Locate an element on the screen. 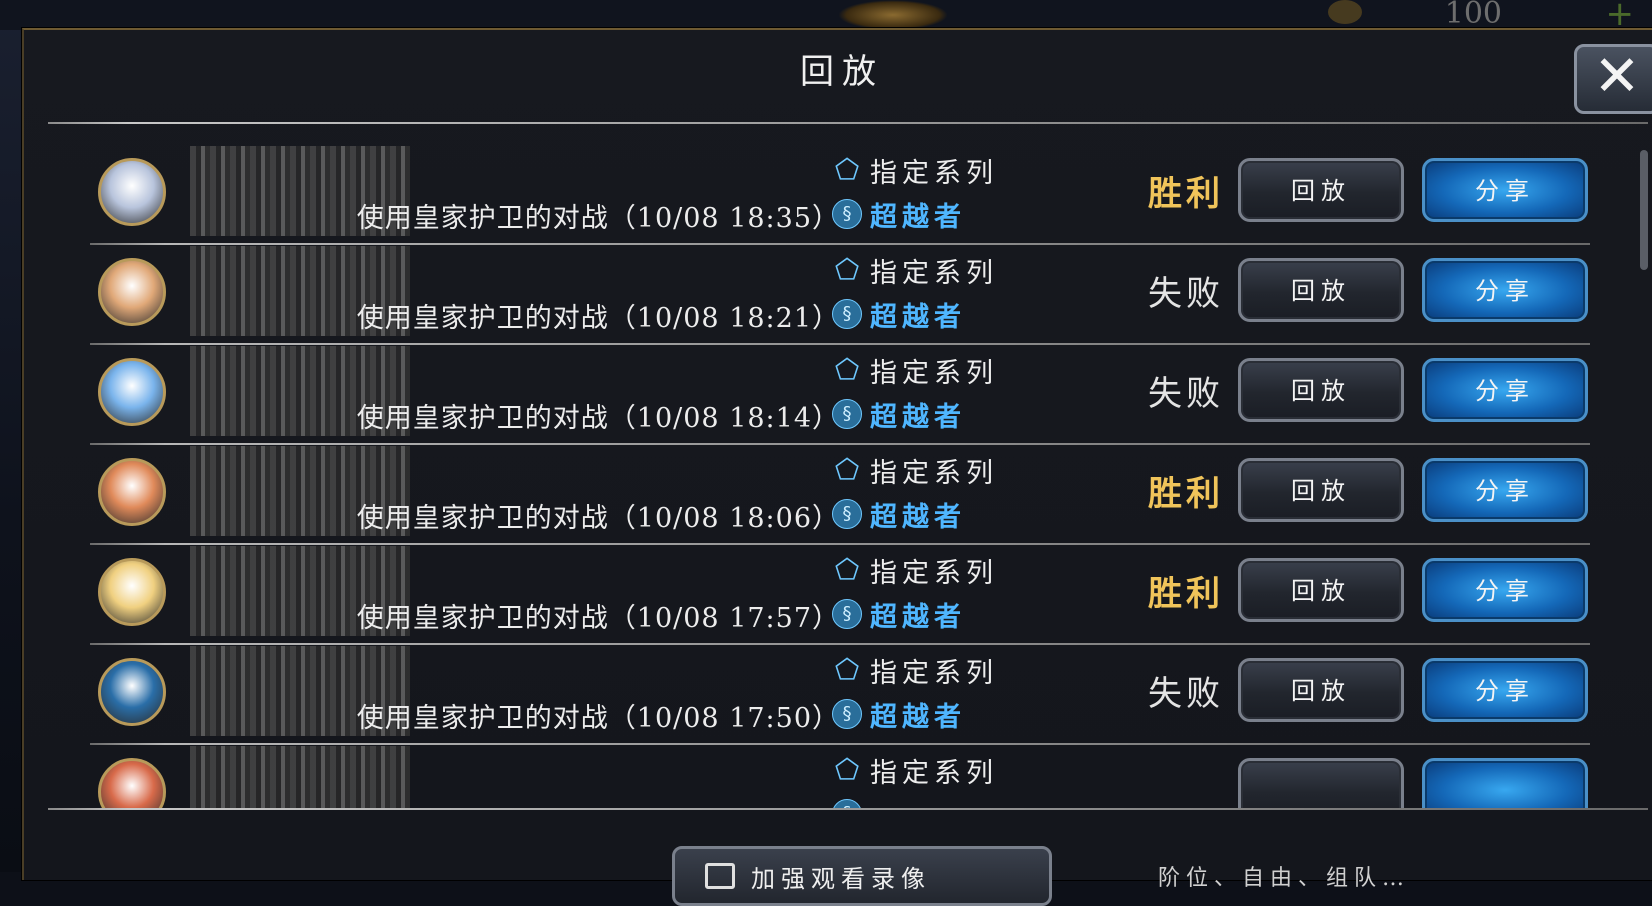 The height and width of the screenshot is (906, 1652). match-description: 使用皇家护卫的对战（10/08 17:57） is located at coordinates (598, 618).